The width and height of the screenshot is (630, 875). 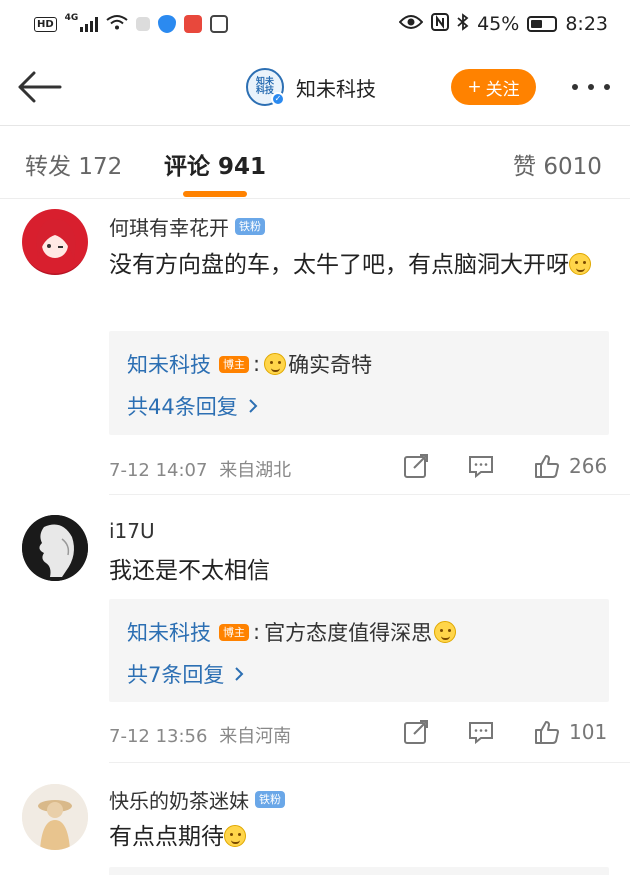 What do you see at coordinates (361, 571) in the screenshot?
I see `comment-text: 我还是不太相信` at bounding box center [361, 571].